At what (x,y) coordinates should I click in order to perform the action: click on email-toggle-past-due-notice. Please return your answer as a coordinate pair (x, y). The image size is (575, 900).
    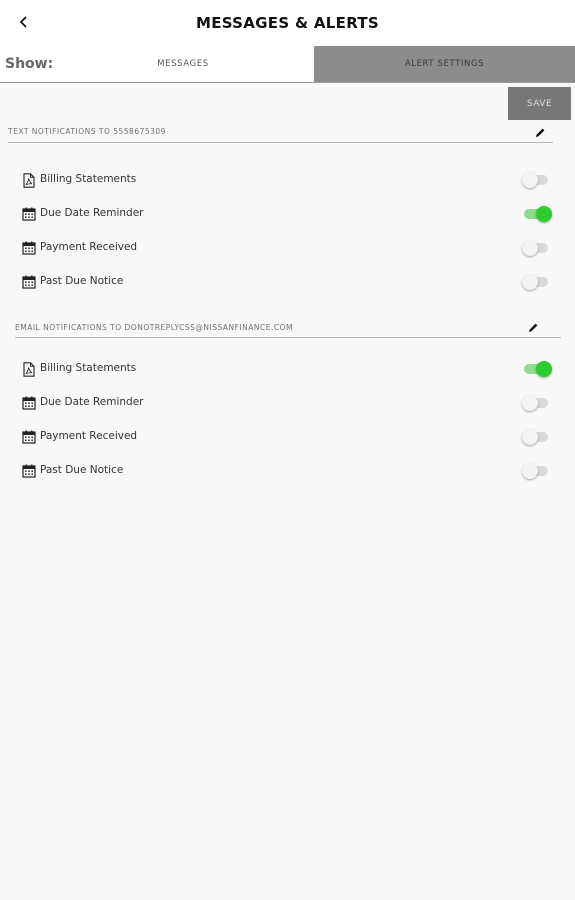
    Looking at the image, I should click on (537, 471).